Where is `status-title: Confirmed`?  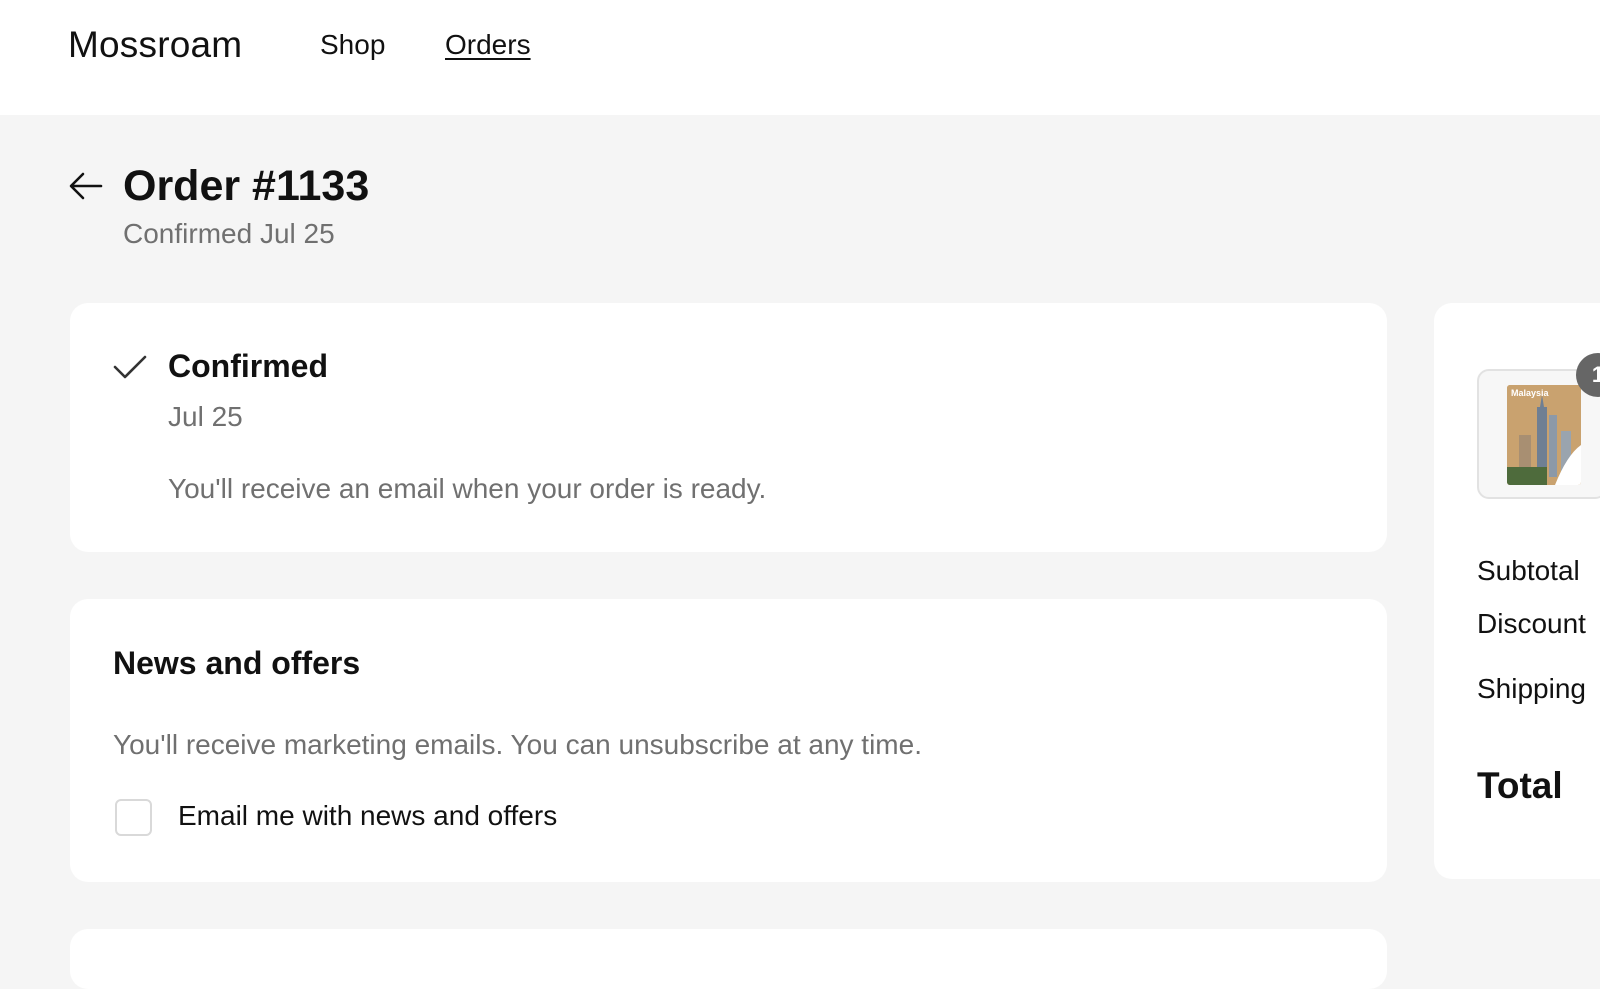
status-title: Confirmed is located at coordinates (248, 366).